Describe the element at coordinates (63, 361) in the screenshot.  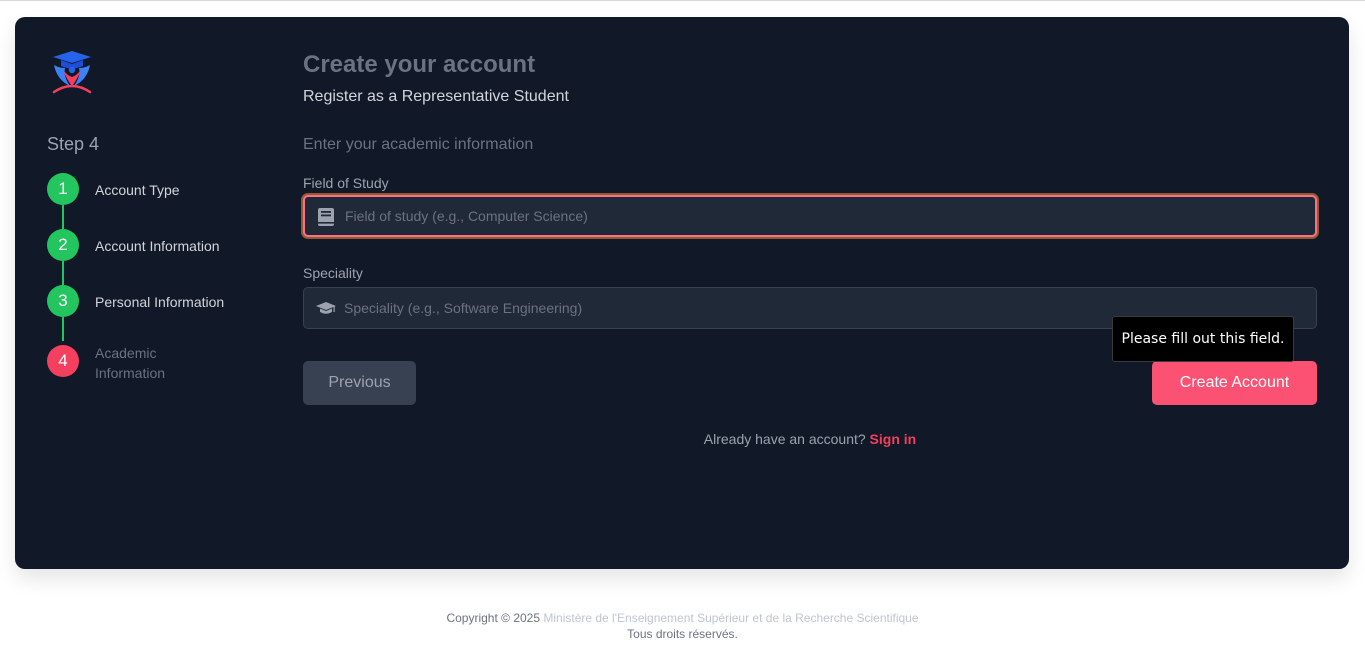
I see `step-number: 4` at that location.